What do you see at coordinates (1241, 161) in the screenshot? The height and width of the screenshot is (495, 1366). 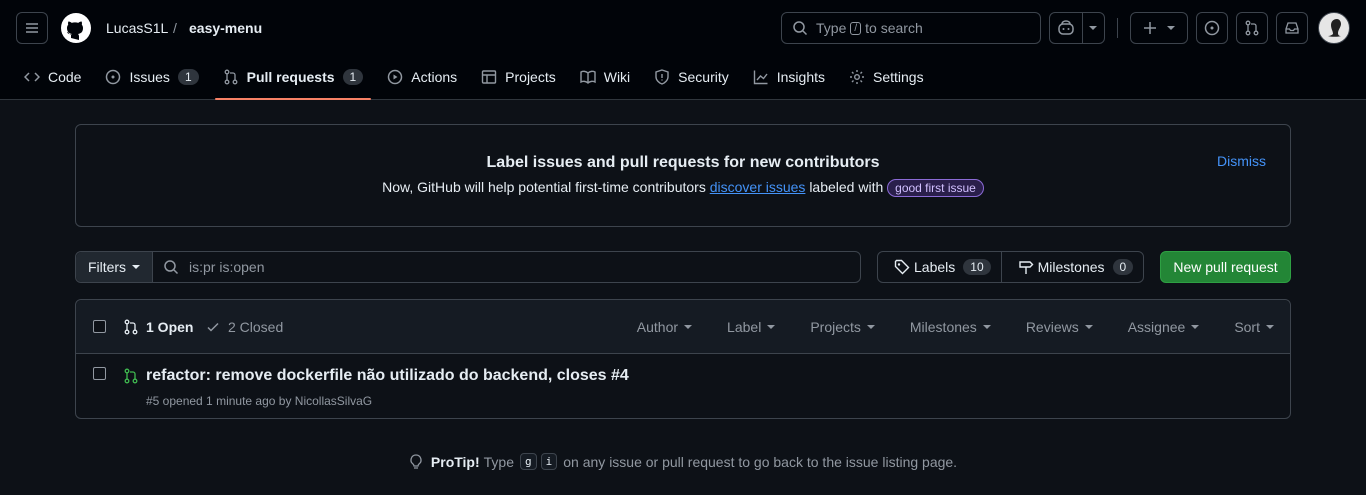 I see `dismiss-button: Dismiss` at bounding box center [1241, 161].